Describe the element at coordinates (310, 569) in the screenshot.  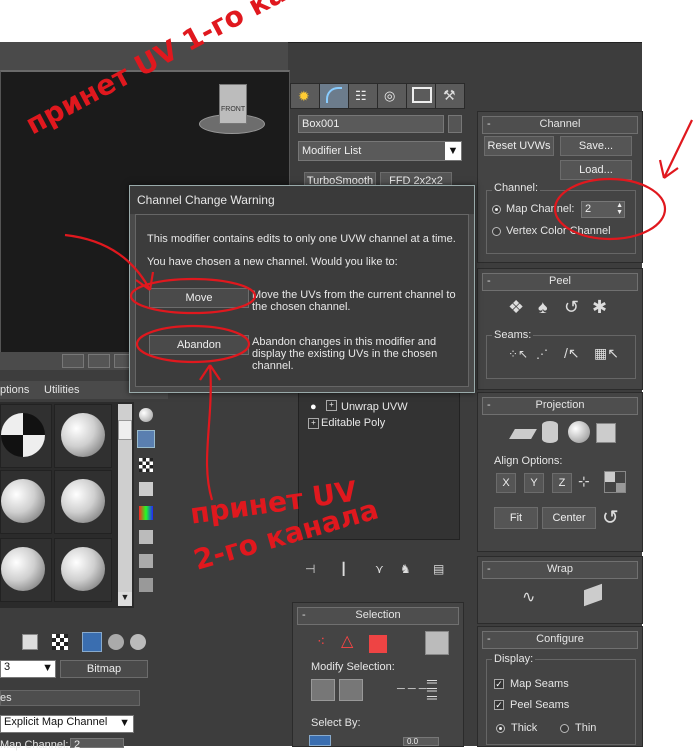
I see `pin-stack-icon: ⊣` at that location.